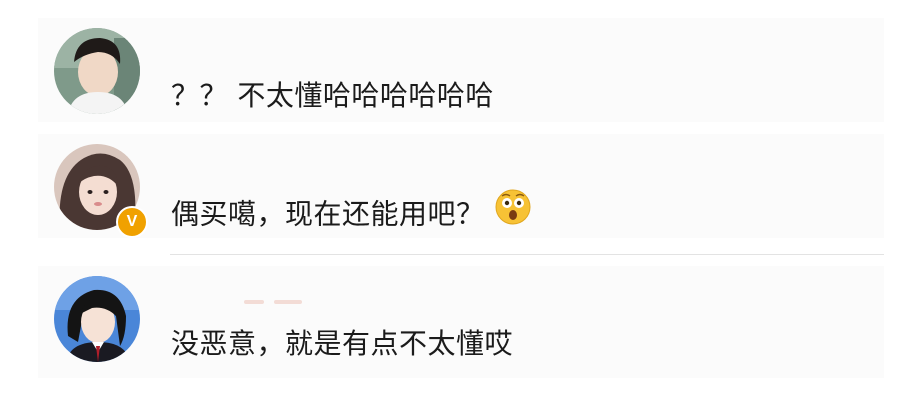 This screenshot has height=408, width=899. Describe the element at coordinates (527, 254) in the screenshot. I see `divider` at that location.